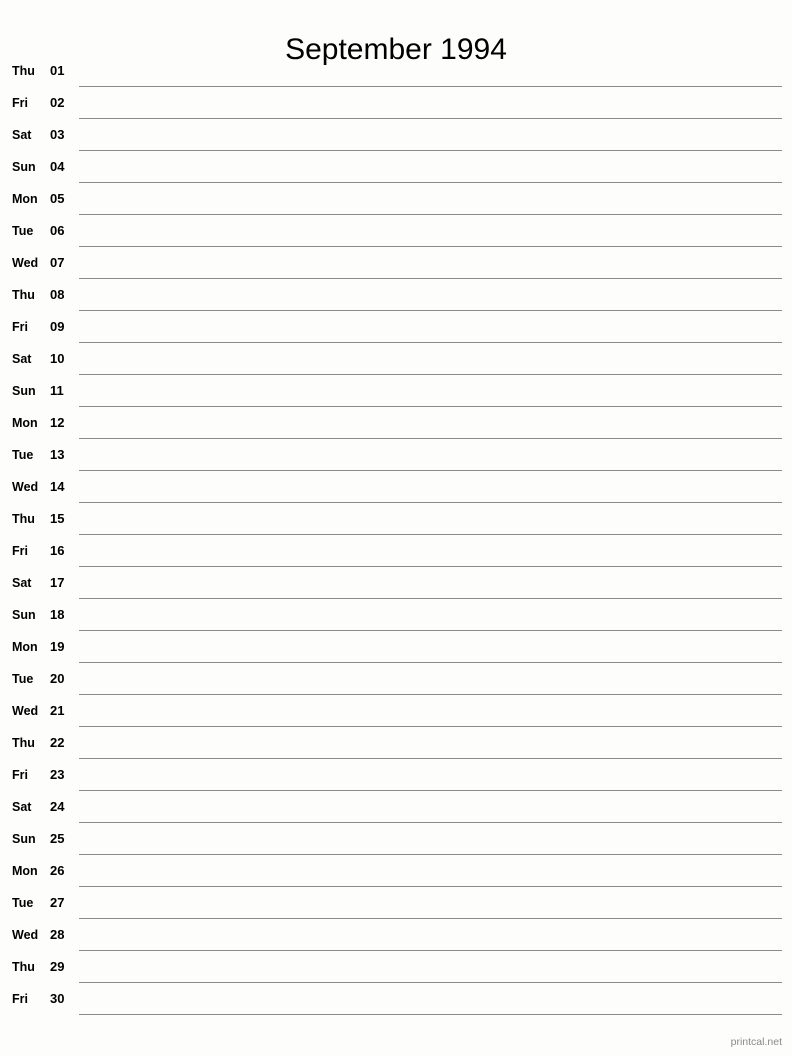 The image size is (792, 1056). What do you see at coordinates (57, 646) in the screenshot?
I see `day-number-label: 19` at bounding box center [57, 646].